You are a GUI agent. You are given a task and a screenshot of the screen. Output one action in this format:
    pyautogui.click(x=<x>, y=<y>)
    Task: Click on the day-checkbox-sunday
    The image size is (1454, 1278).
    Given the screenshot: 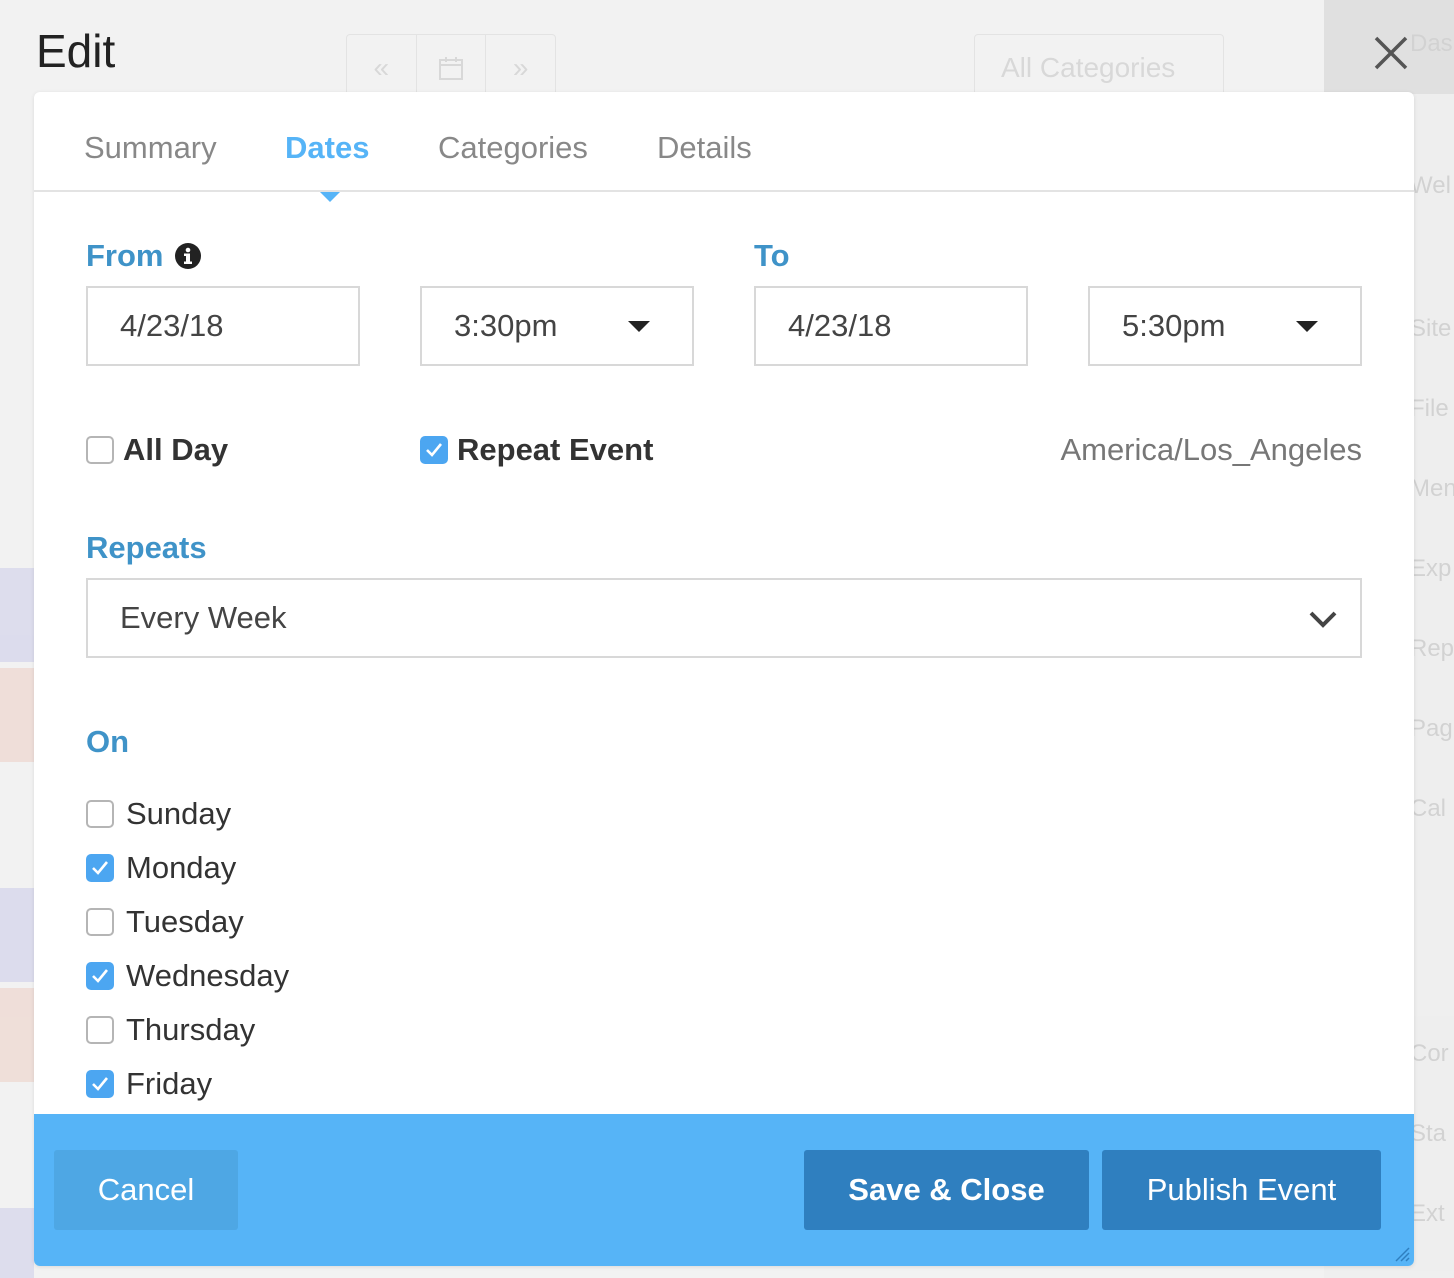 What is the action you would take?
    pyautogui.click(x=100, y=814)
    